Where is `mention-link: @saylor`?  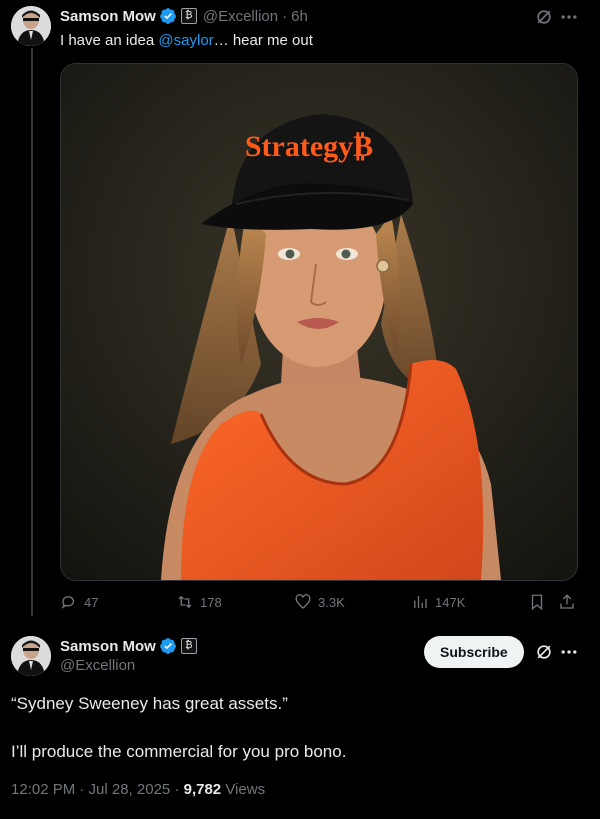
mention-link: @saylor is located at coordinates (185, 40).